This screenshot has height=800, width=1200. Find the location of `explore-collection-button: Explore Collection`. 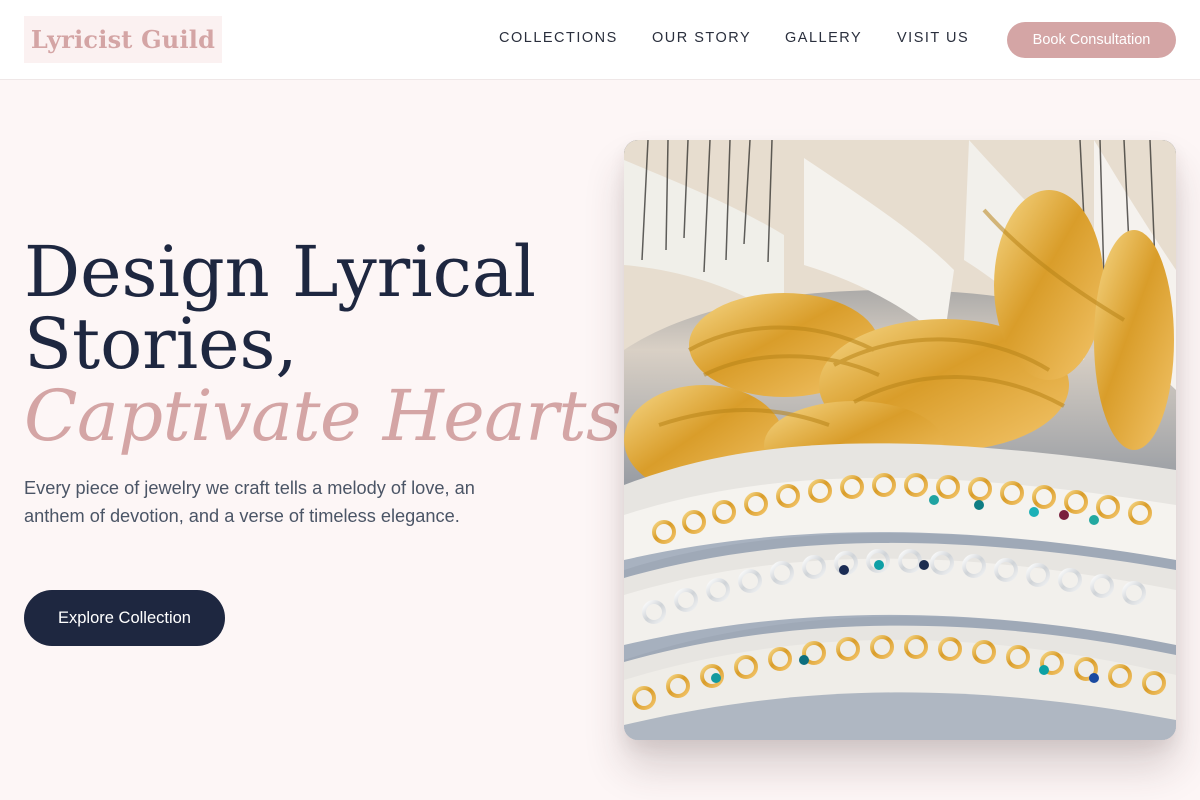

explore-collection-button: Explore Collection is located at coordinates (124, 618).